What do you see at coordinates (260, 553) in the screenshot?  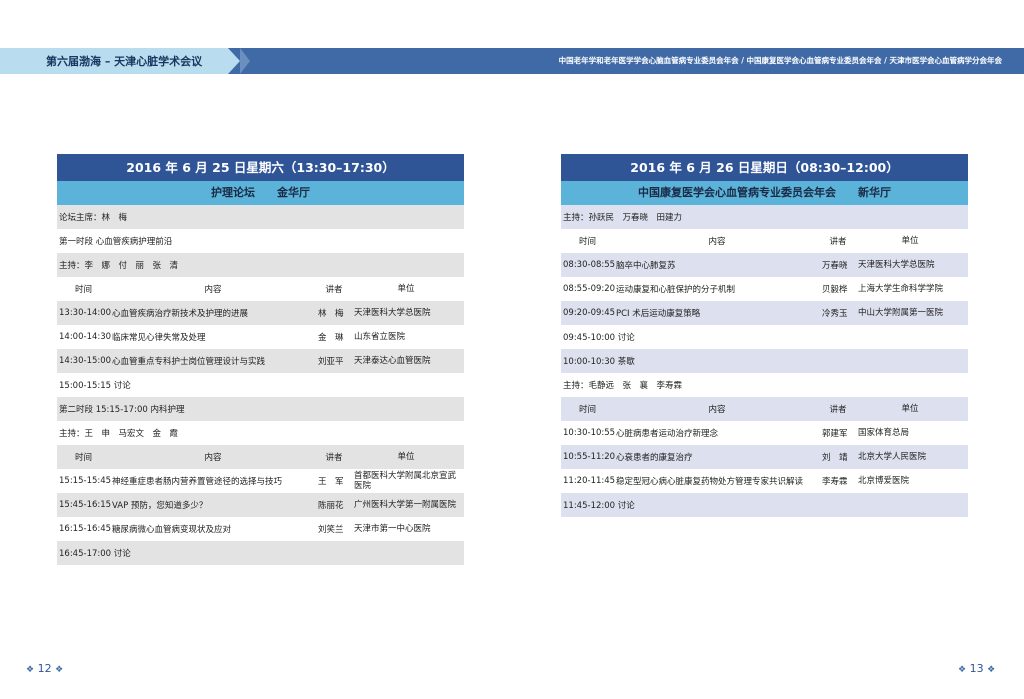 I see `discussion-row: 16:45-17:00 讨论` at bounding box center [260, 553].